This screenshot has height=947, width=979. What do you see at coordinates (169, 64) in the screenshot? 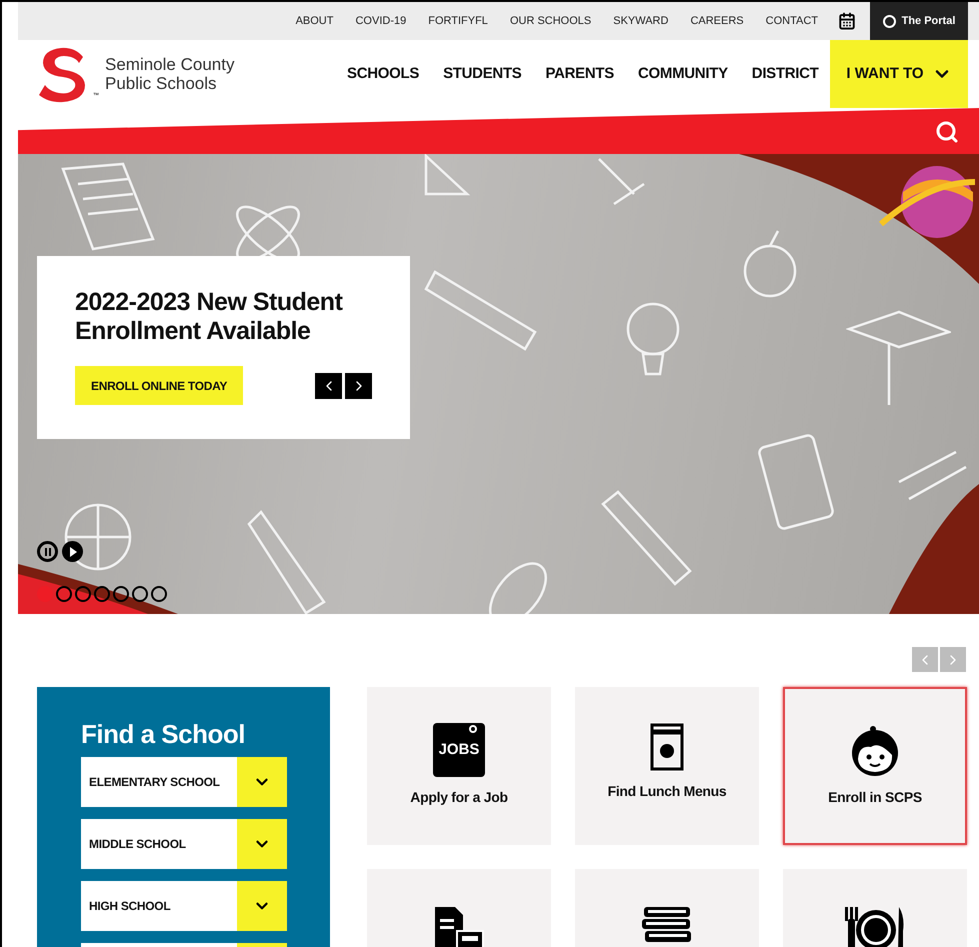
I see `logo-text: Seminole County` at bounding box center [169, 64].